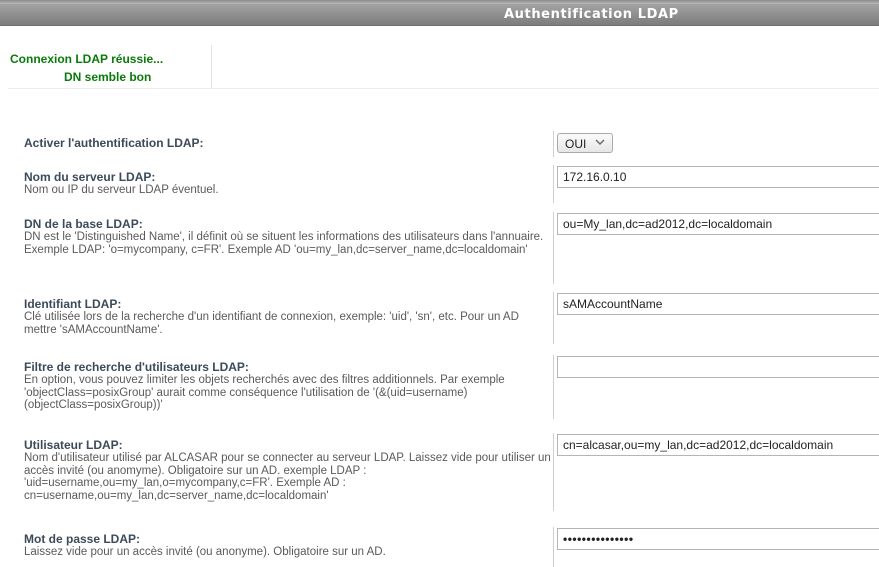 Image resolution: width=879 pixels, height=567 pixels. What do you see at coordinates (82, 539) in the screenshot?
I see `ldap-password-label: Mot de passe LDAP:` at bounding box center [82, 539].